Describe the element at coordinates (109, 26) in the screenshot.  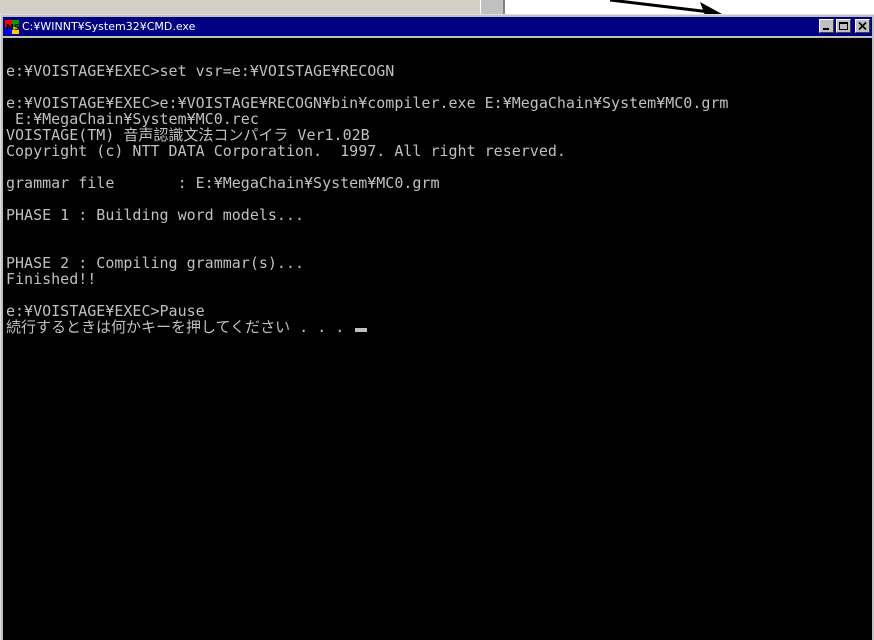
I see `window-title: C:¥WINNT¥System32¥CMD.exe` at that location.